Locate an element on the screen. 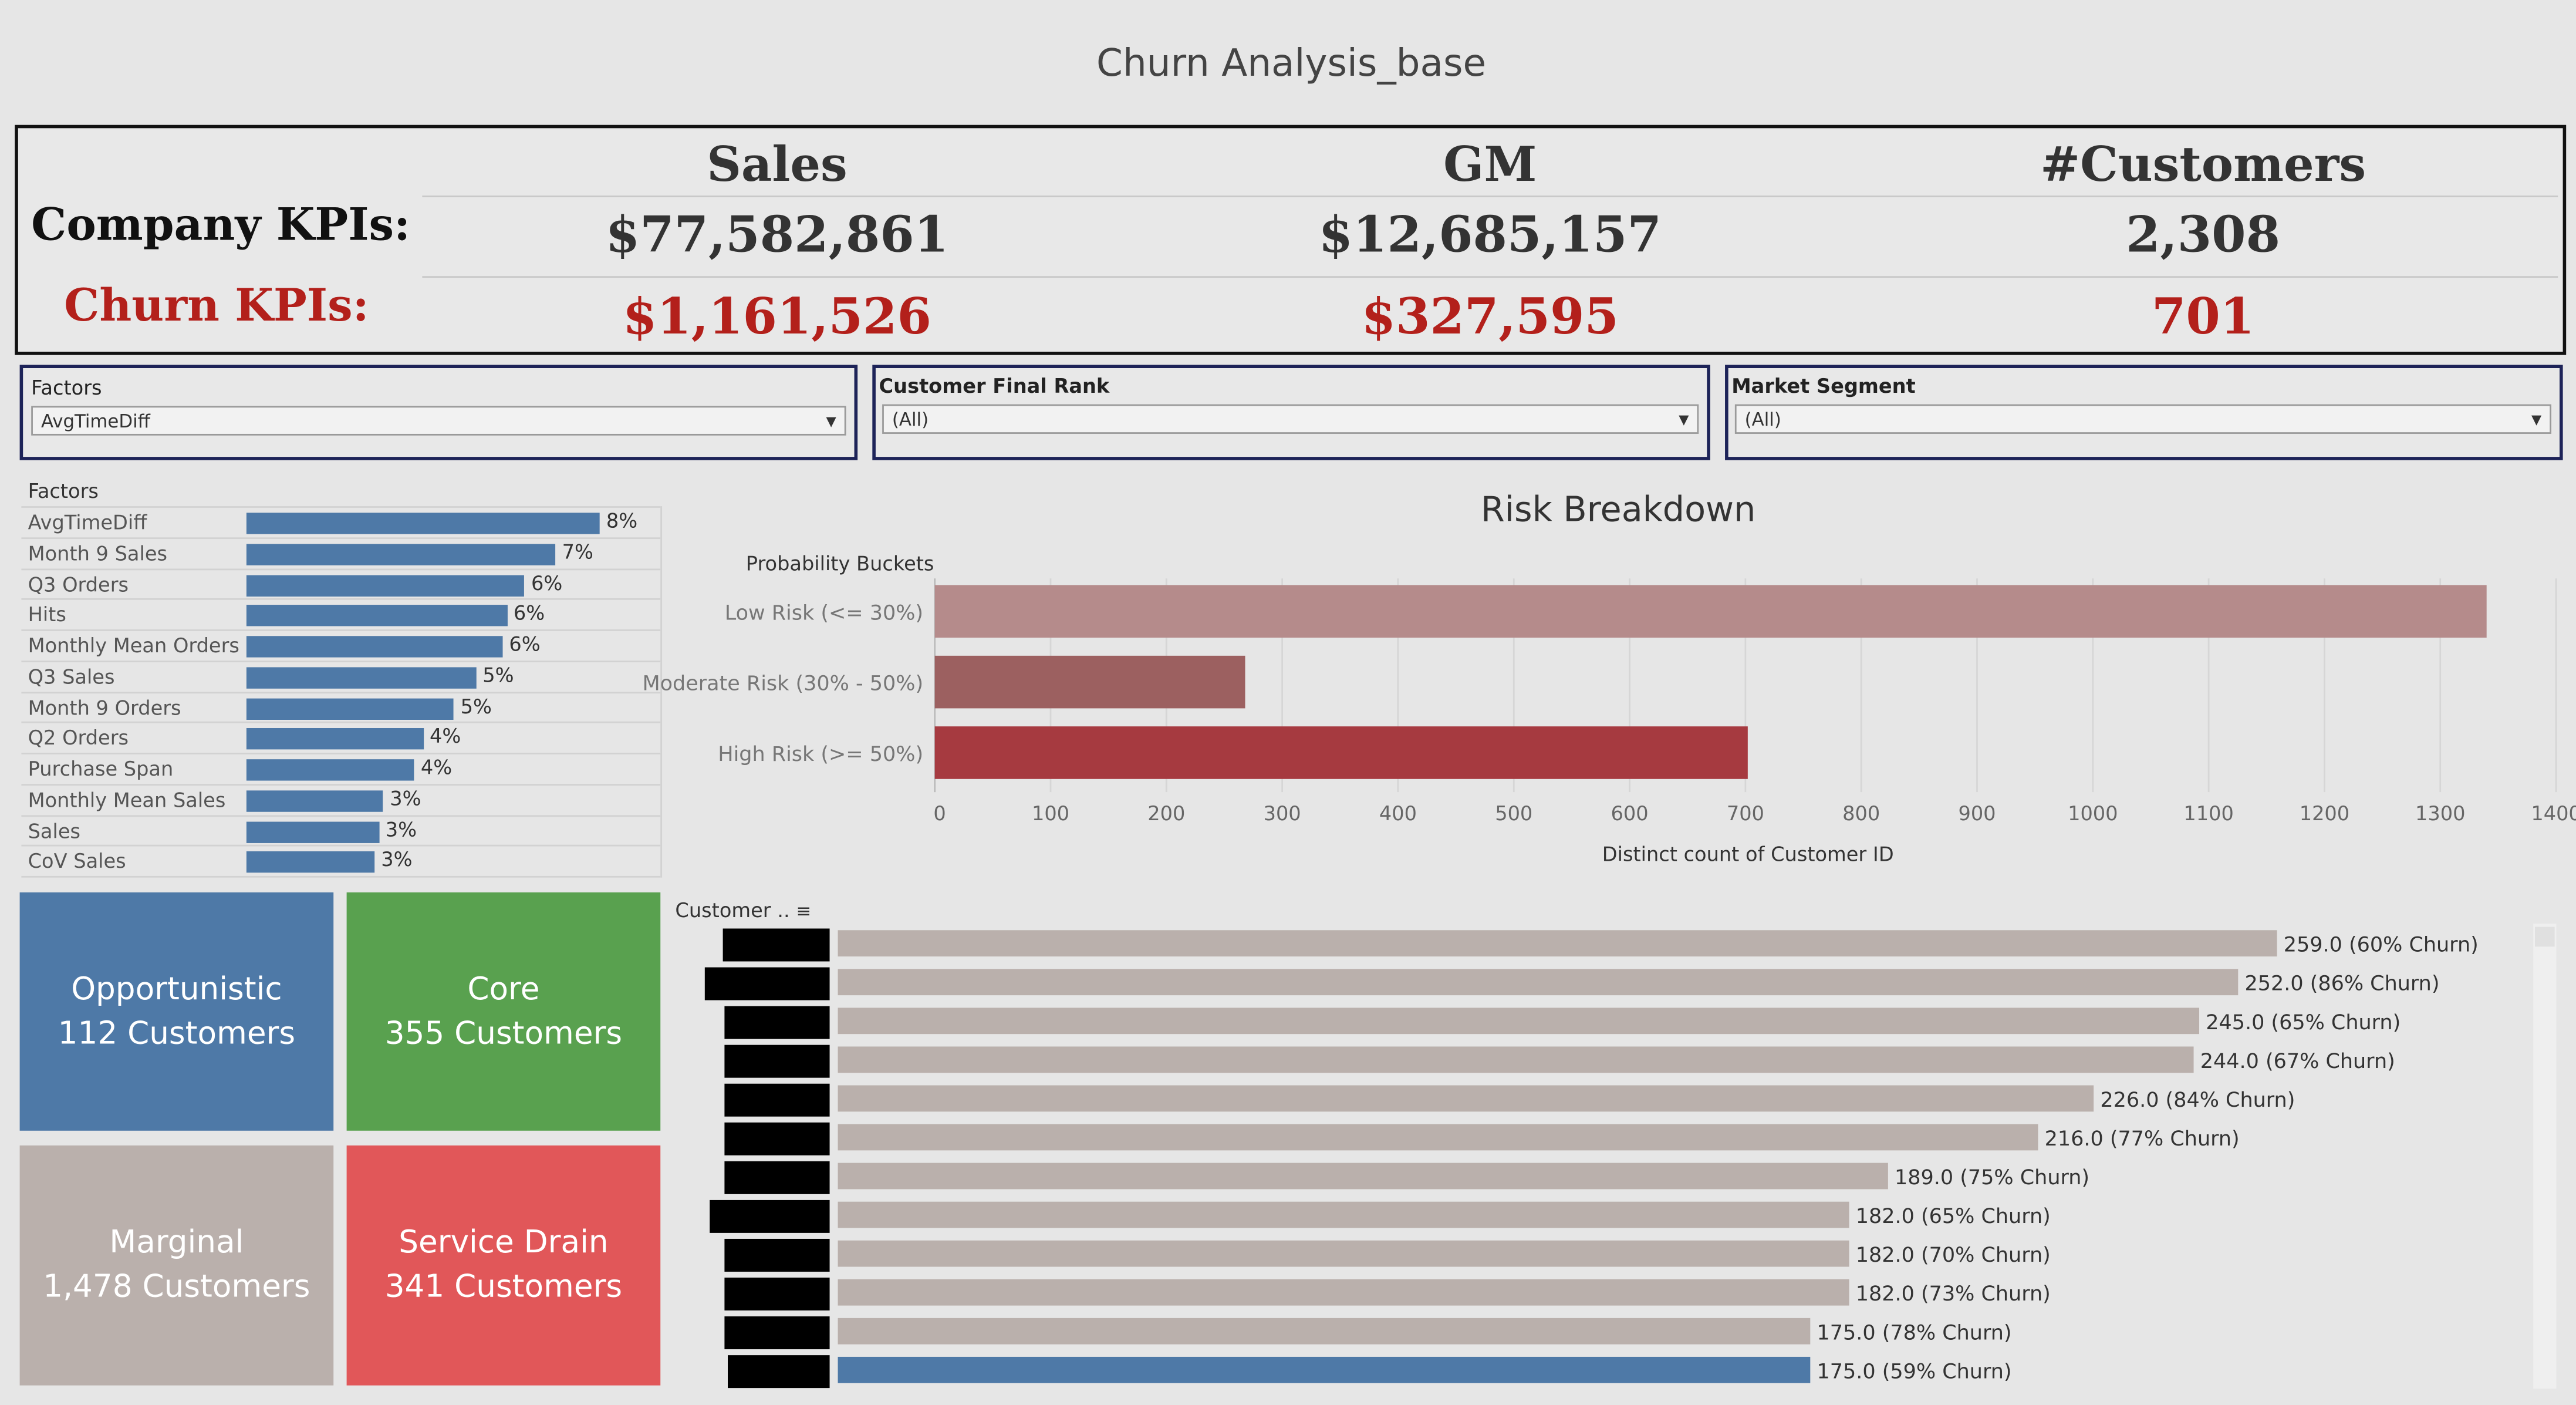 The width and height of the screenshot is (2576, 1405). customer-bar-label: 175.0 (59% Churn) is located at coordinates (1914, 1371).